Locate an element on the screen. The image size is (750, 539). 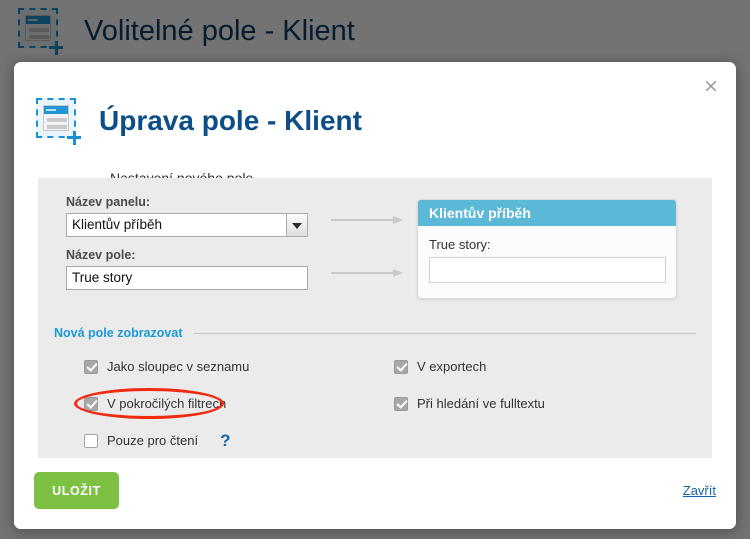
checkbox-row-as-list-column: Jako sloupec v seznamu is located at coordinates (224, 366).